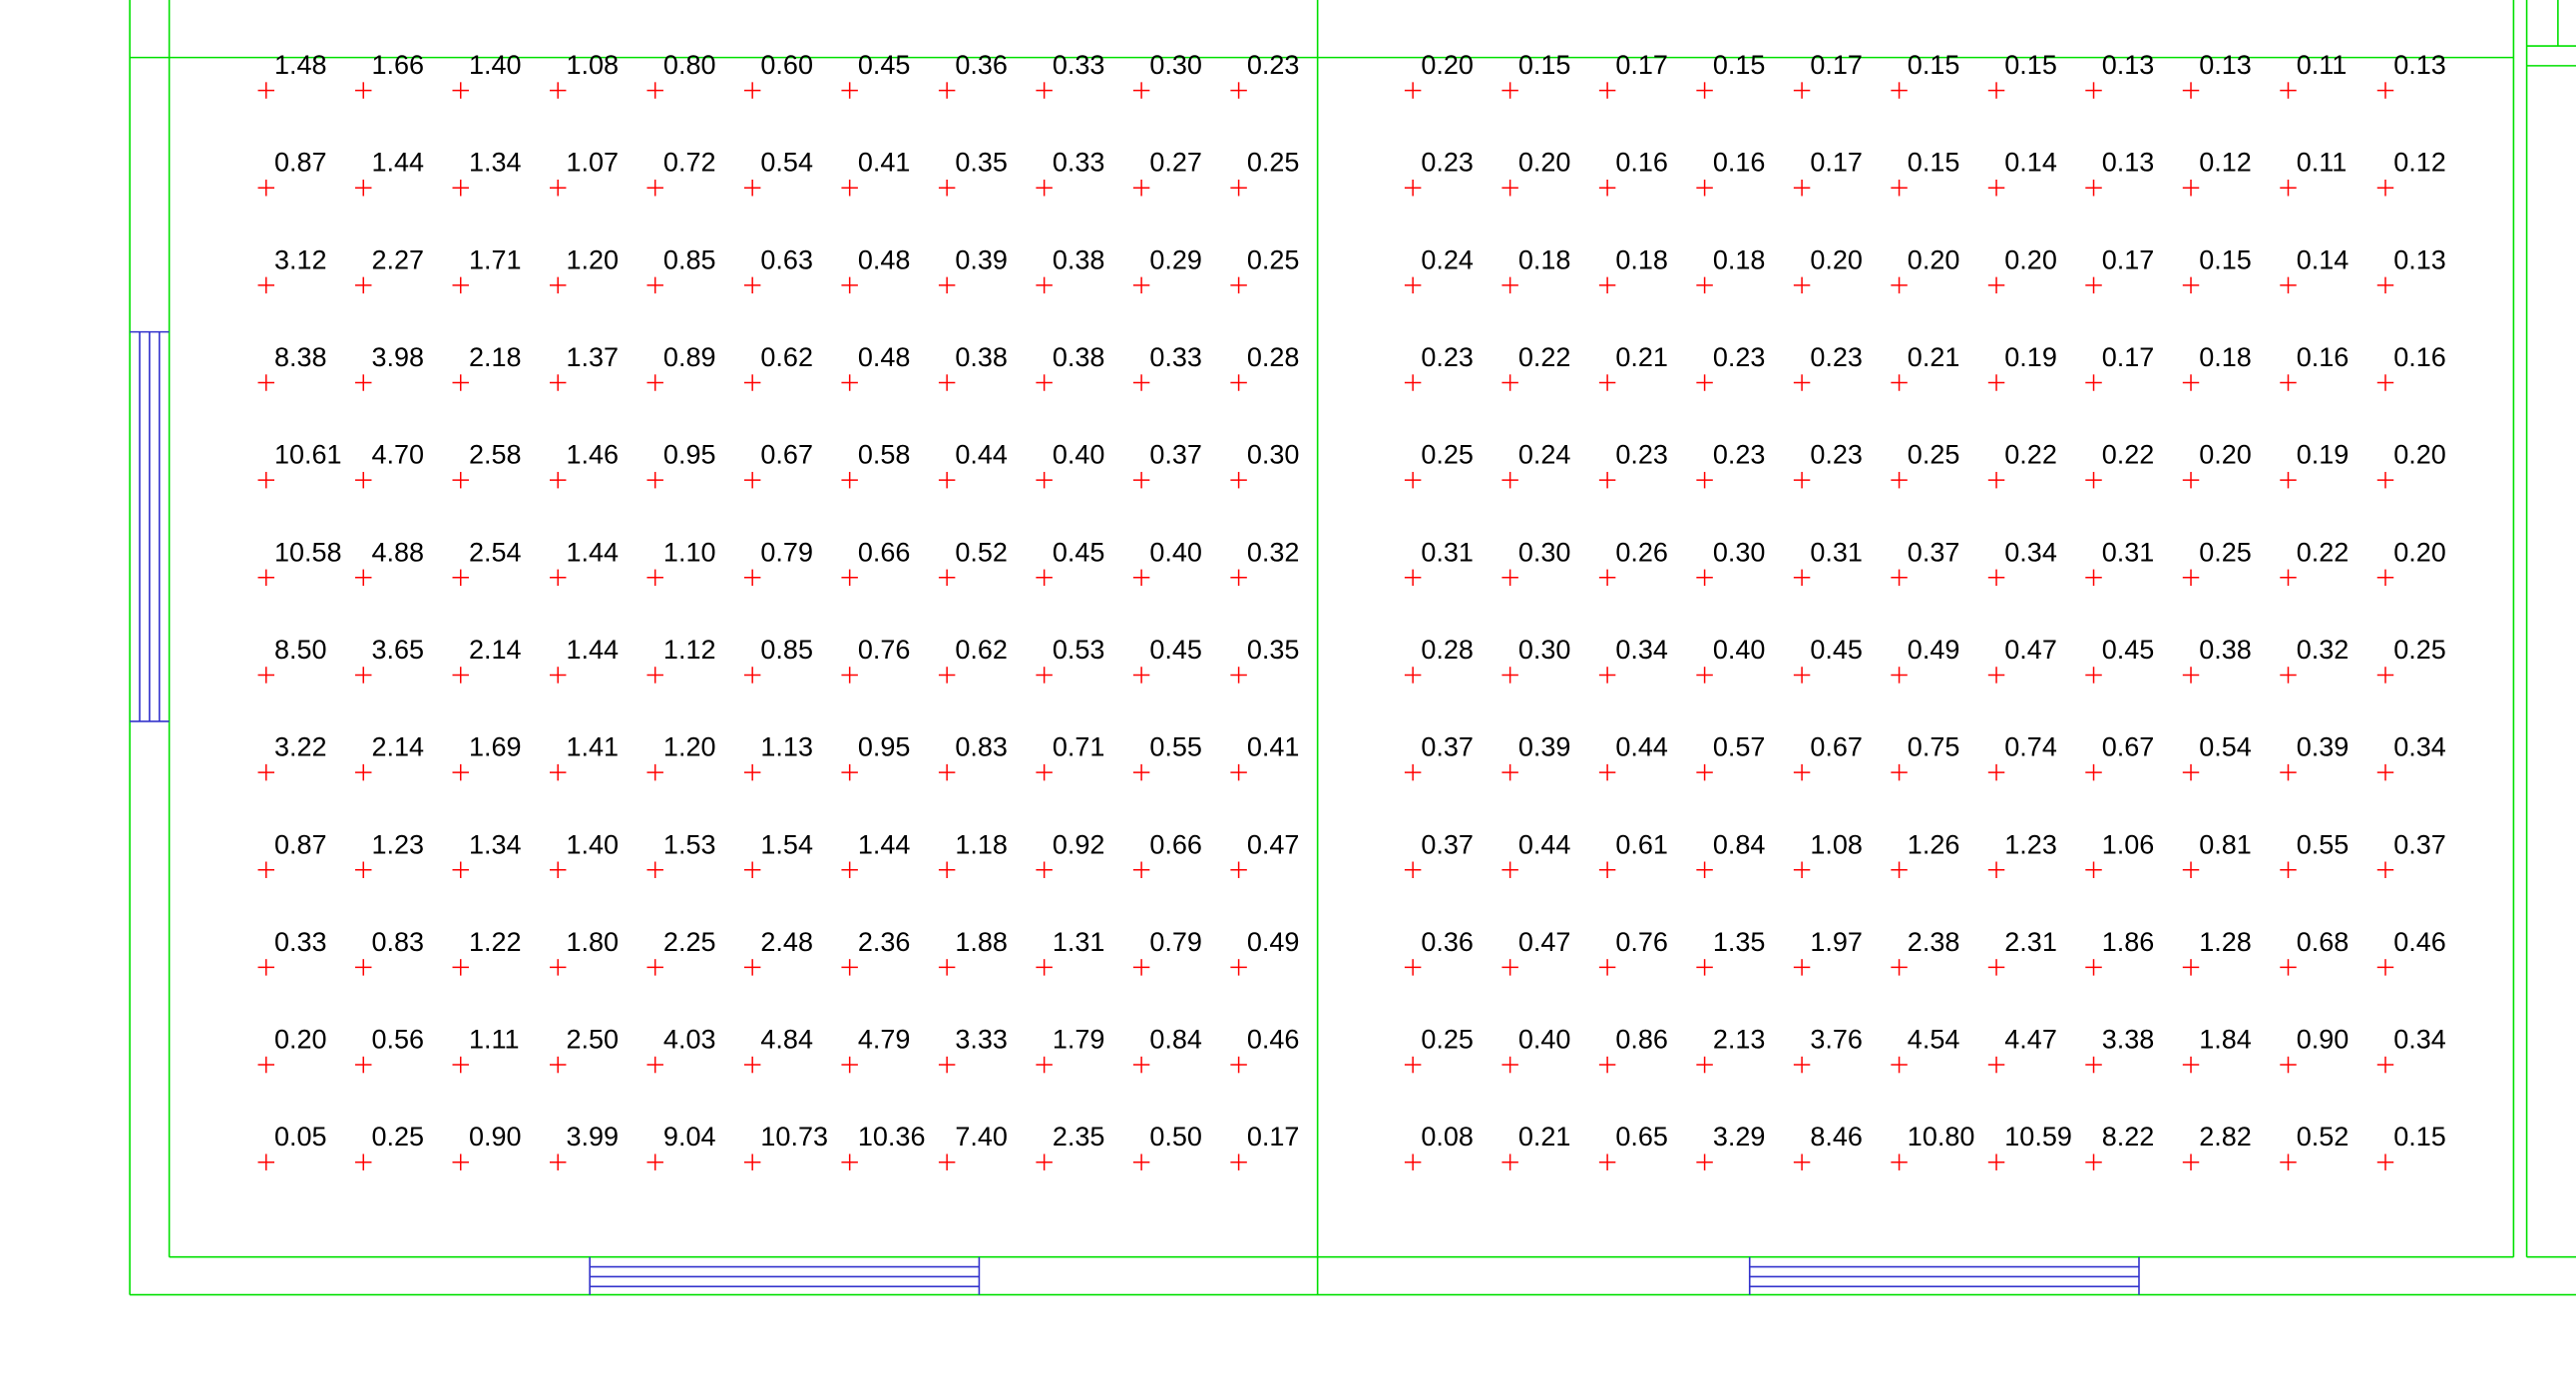  I want to click on illuminance-value: 0.57, so click(1739, 747).